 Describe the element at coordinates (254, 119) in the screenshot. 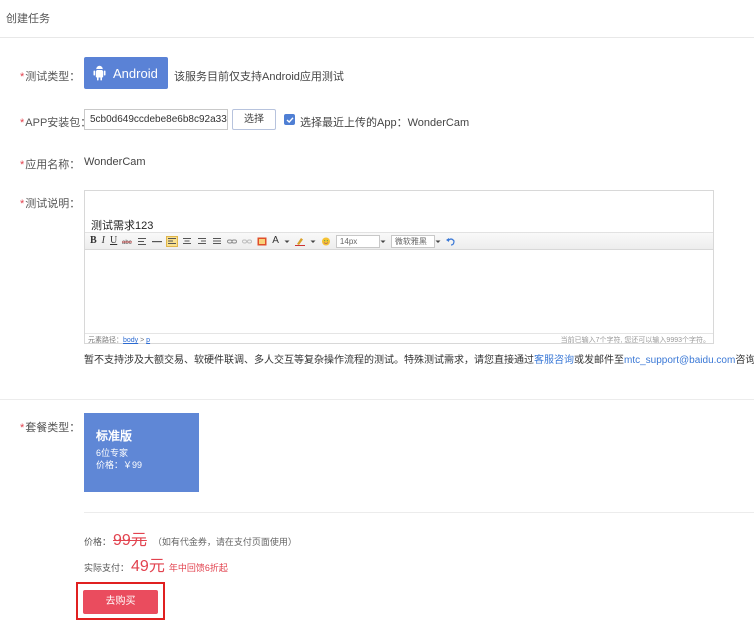

I see `choose-button: 选择` at that location.